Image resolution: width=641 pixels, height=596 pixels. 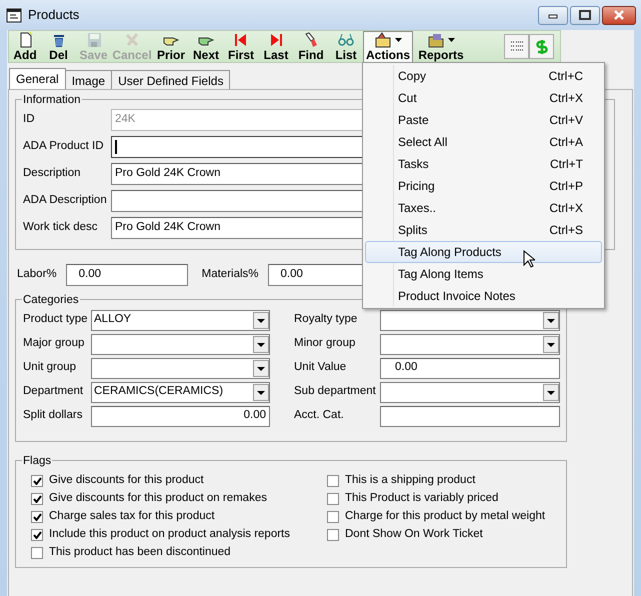 I want to click on tab: User Defined Fields, so click(x=170, y=79).